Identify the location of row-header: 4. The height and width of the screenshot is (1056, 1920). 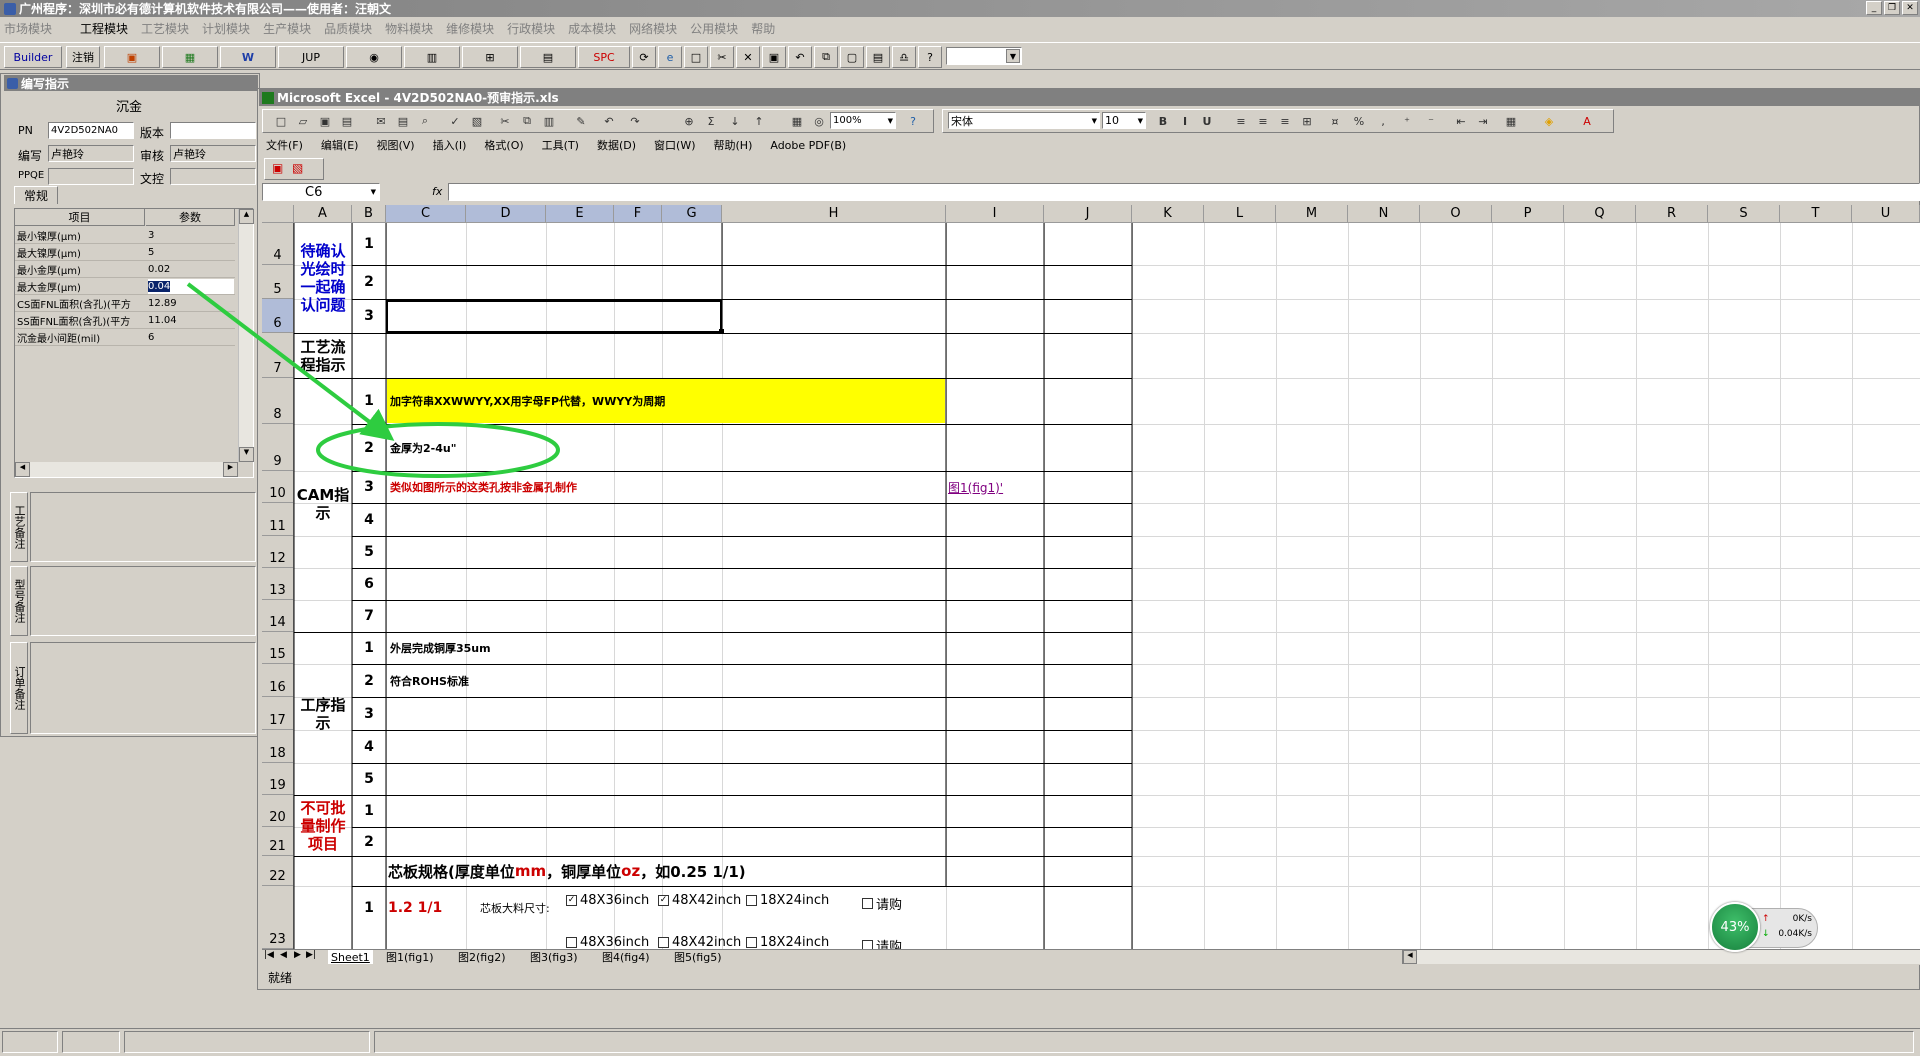
(278, 244).